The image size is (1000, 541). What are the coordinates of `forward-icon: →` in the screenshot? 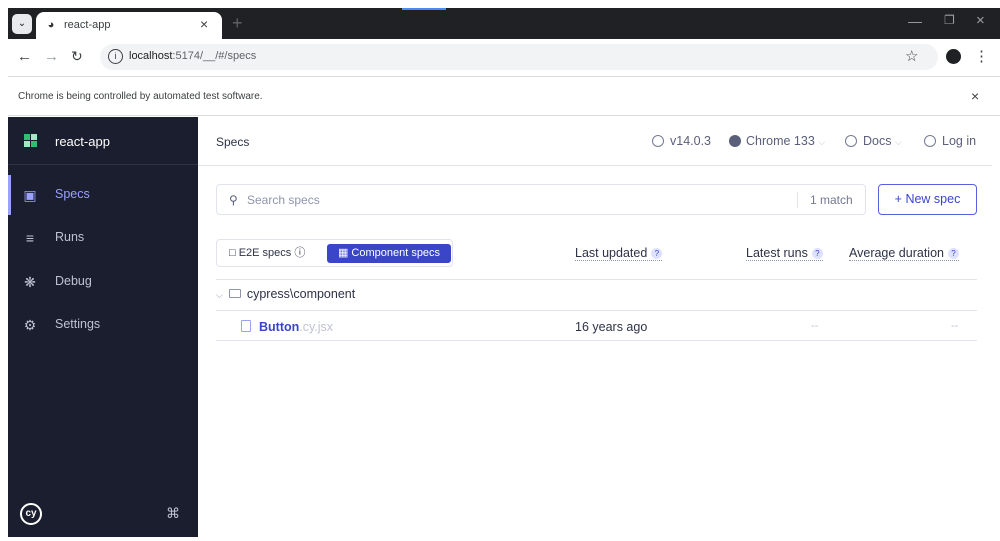 It's located at (51, 56).